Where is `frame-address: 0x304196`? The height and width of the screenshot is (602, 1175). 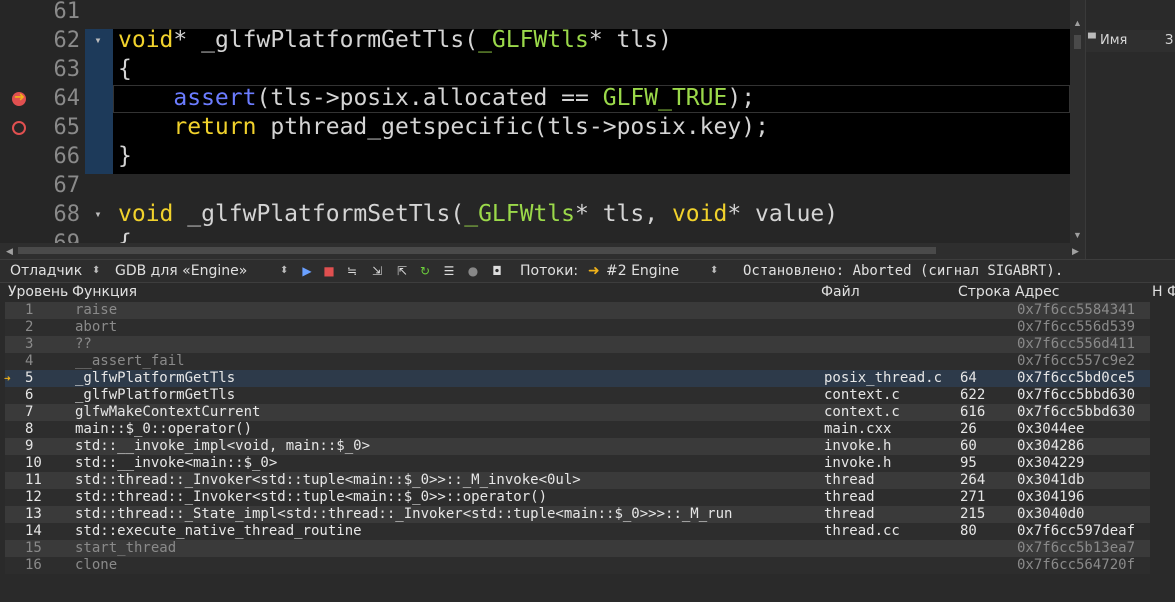 frame-address: 0x304196 is located at coordinates (1051, 497).